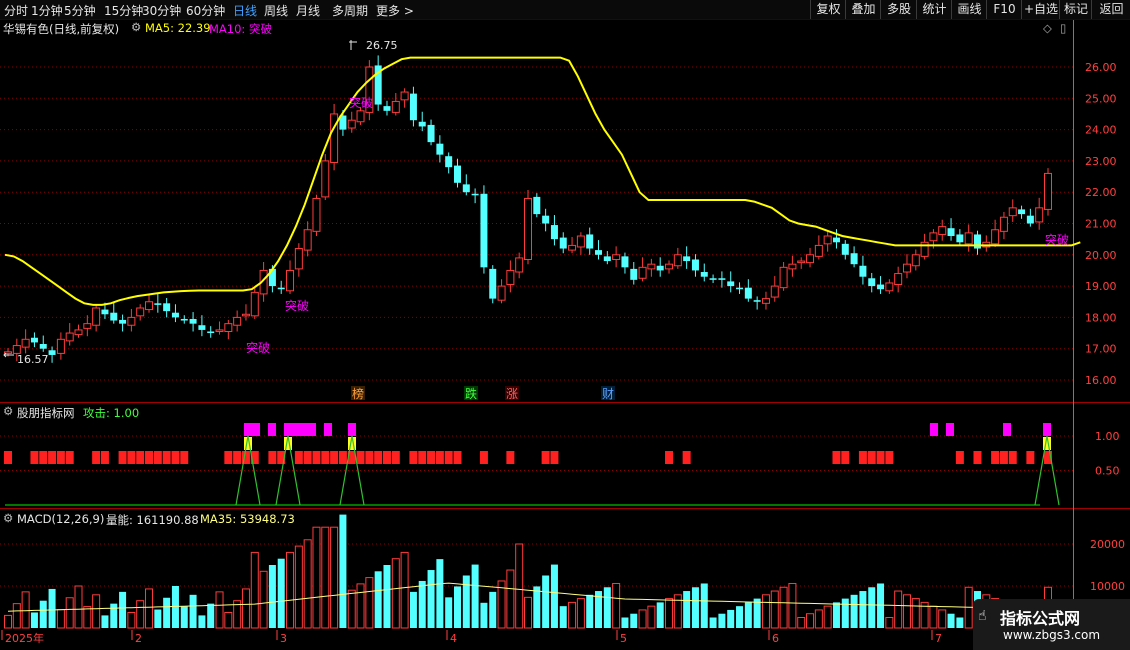 Image resolution: width=1130 pixels, height=650 pixels. What do you see at coordinates (24, 638) in the screenshot?
I see `x-axis-label: 2025年` at bounding box center [24, 638].